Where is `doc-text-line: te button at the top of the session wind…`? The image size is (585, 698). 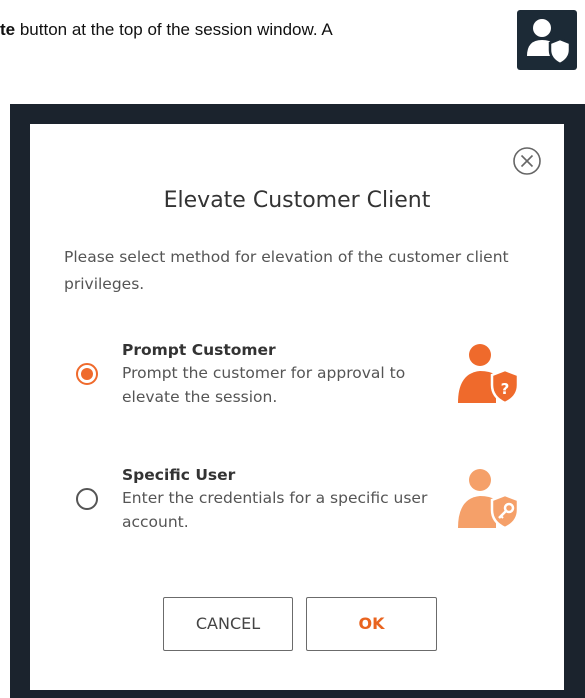 doc-text-line: te button at the top of the session wind… is located at coordinates (166, 30).